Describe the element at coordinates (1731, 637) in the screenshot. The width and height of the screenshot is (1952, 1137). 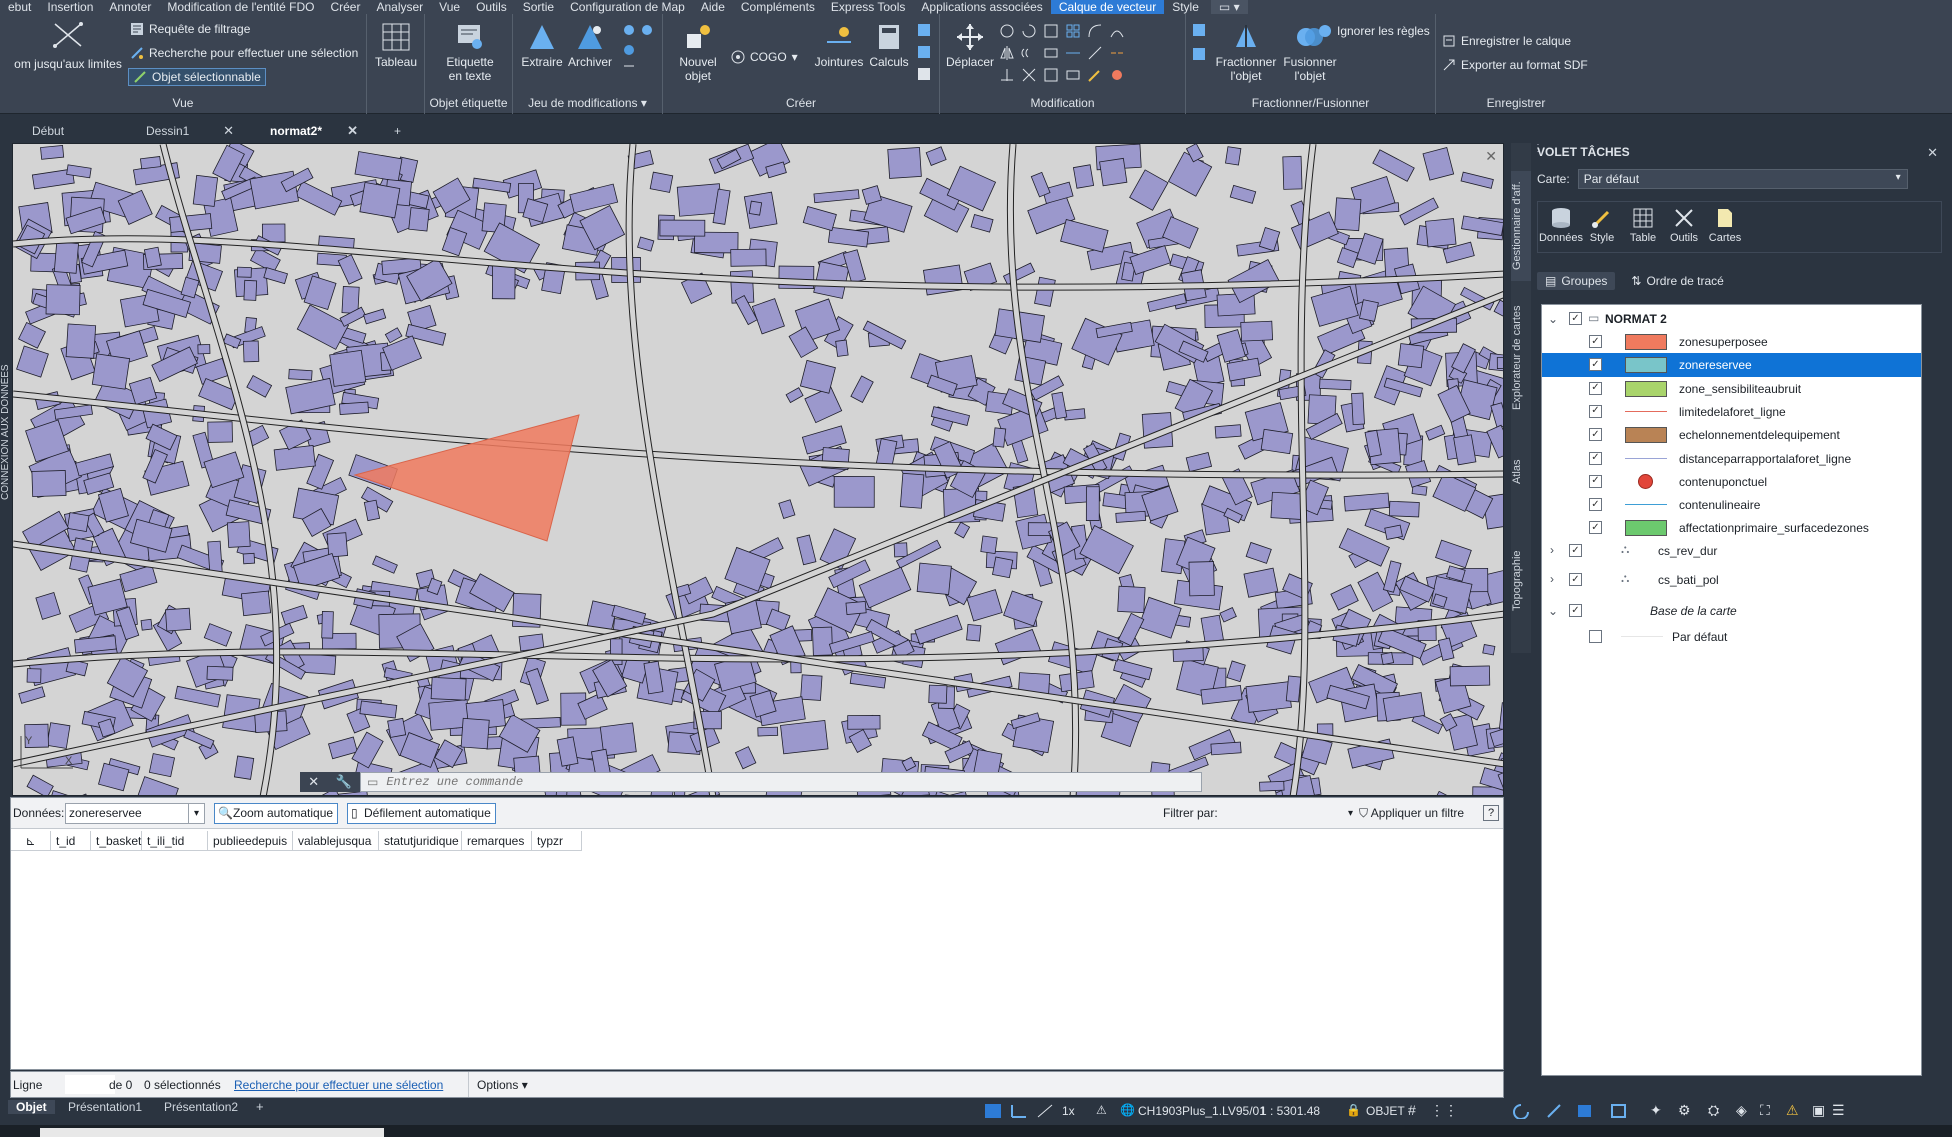
I see `layer-row-default-base: Par défaut` at that location.